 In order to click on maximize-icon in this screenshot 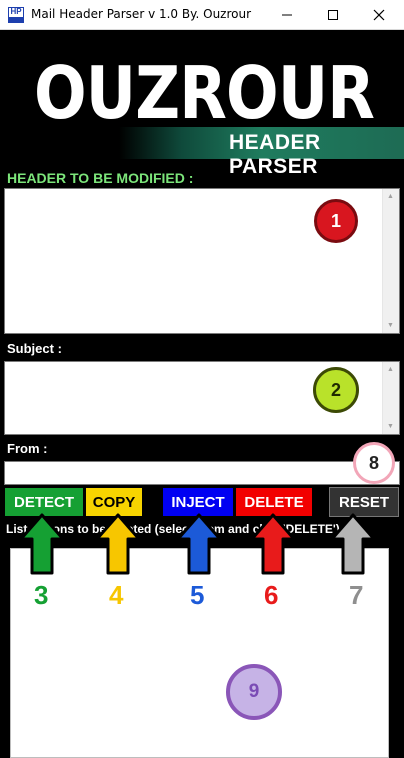, I will do `click(333, 15)`.